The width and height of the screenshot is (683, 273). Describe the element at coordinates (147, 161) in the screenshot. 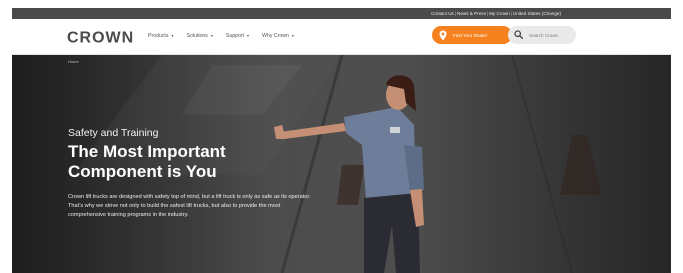

I see `hero-headline: The Most Important Component is You` at that location.